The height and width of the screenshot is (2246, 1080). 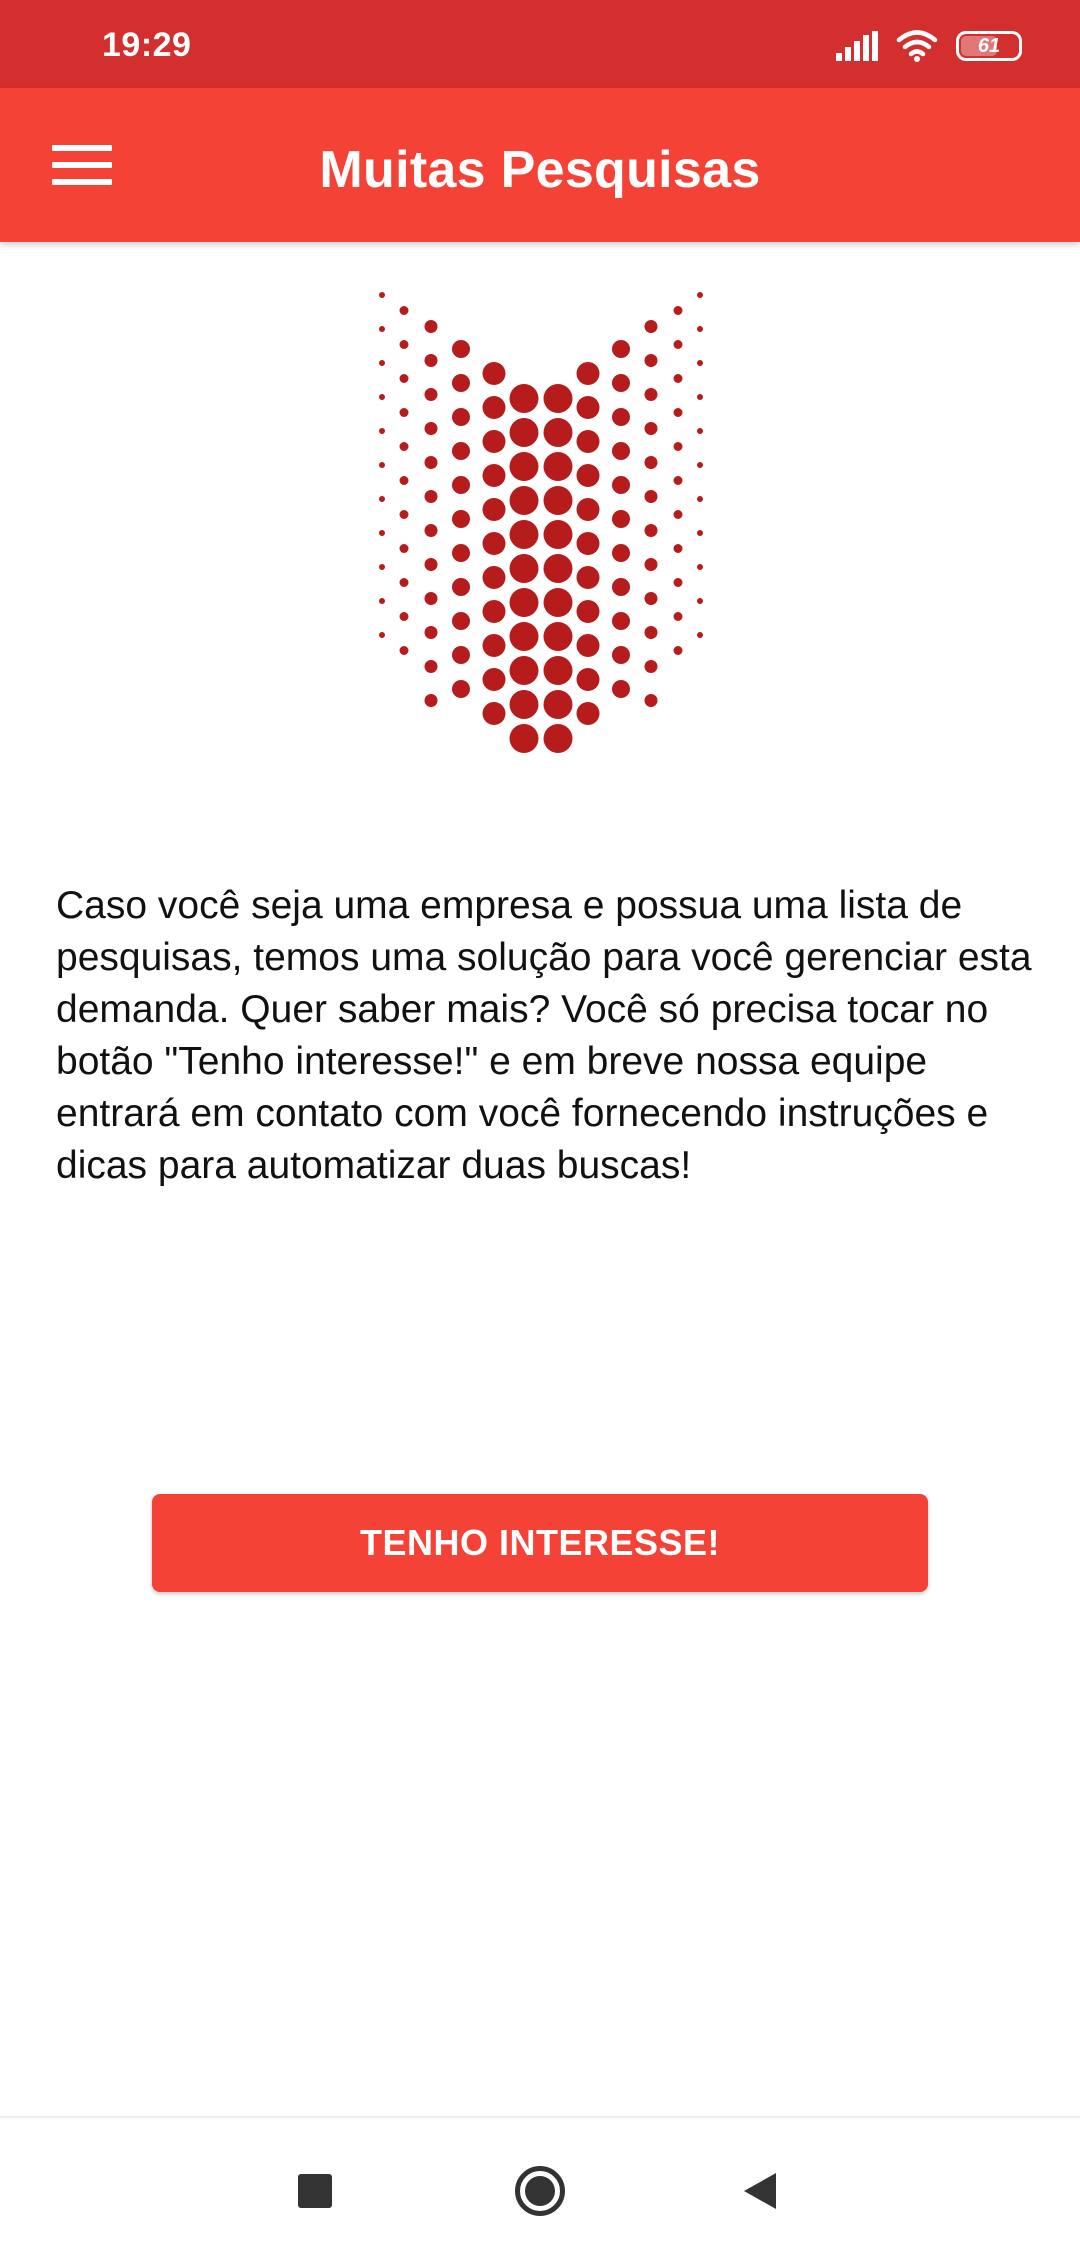 What do you see at coordinates (857, 46) in the screenshot?
I see `signal-icon` at bounding box center [857, 46].